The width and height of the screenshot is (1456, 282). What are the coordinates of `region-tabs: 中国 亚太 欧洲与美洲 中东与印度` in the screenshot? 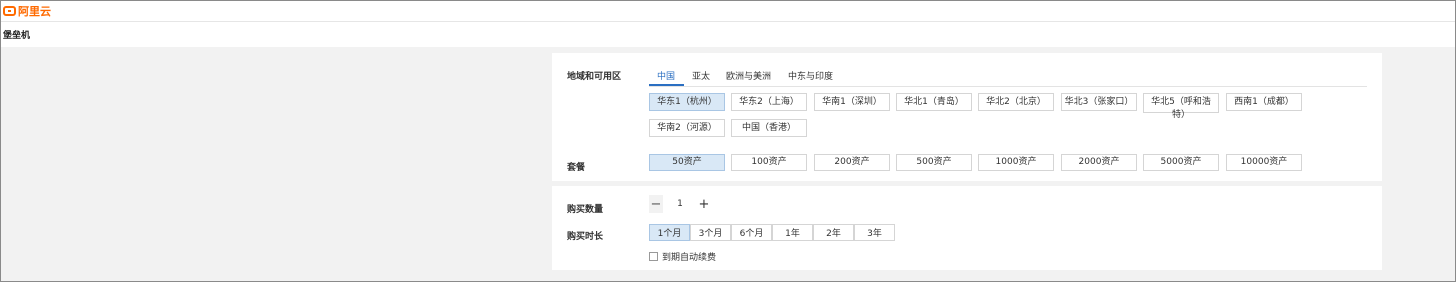 It's located at (1008, 76).